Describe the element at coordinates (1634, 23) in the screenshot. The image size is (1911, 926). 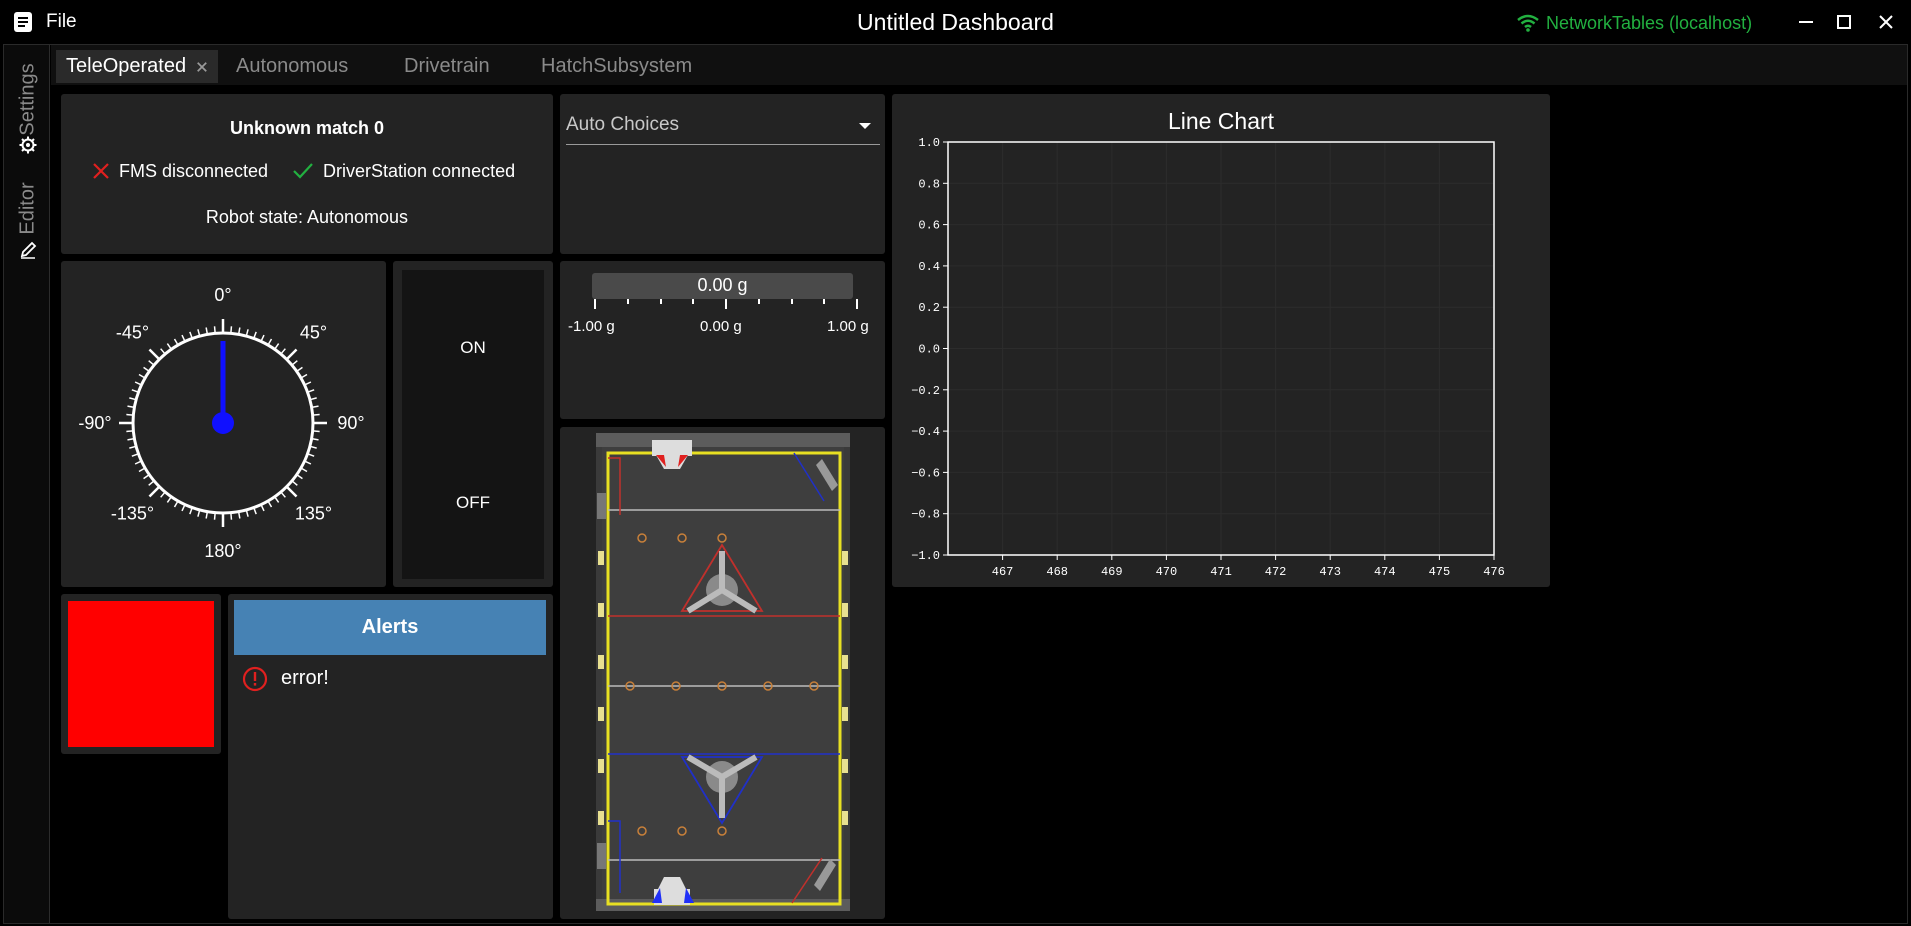
I see `network-status: NetworkTables (localhost)` at that location.